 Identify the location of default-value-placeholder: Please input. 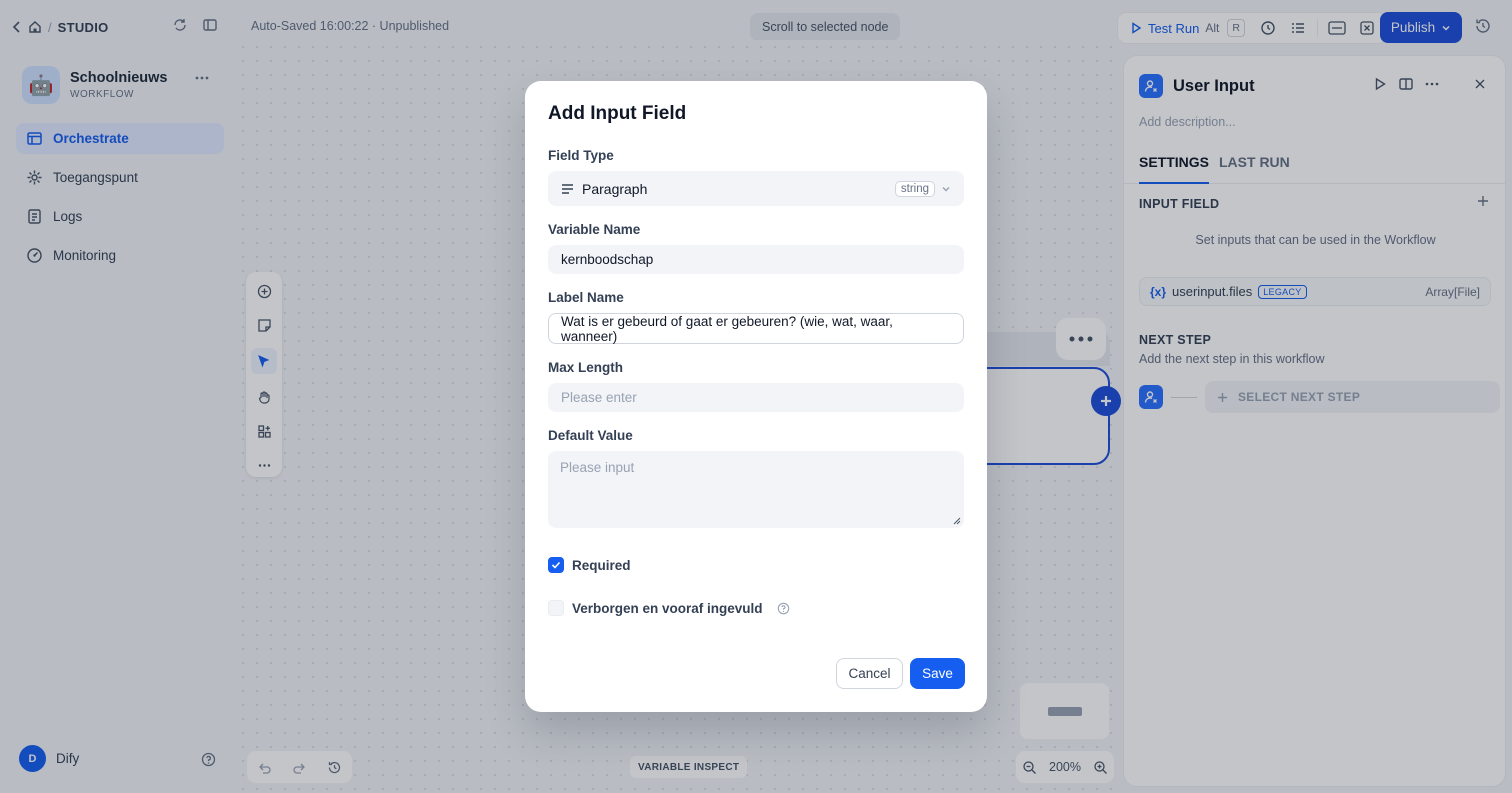
(597, 467).